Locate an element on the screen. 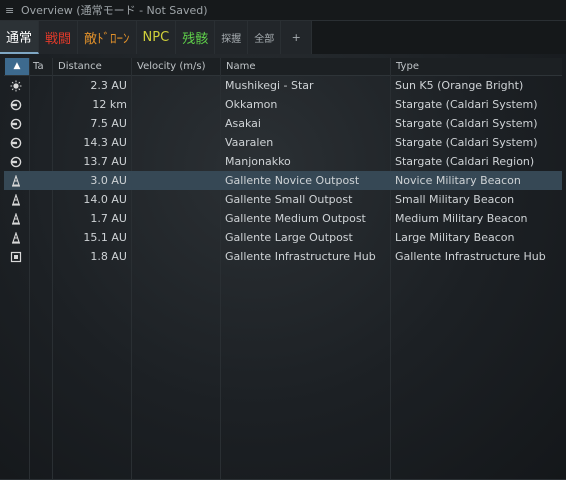 This screenshot has width=566, height=480. sun-icon is located at coordinates (16, 85).